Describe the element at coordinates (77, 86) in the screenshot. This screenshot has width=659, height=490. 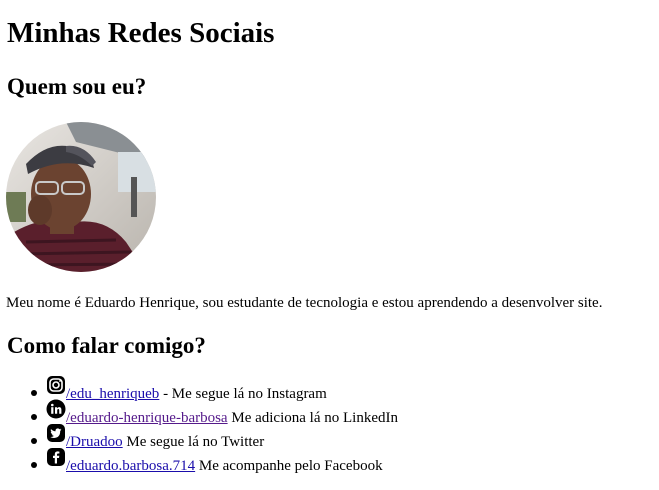
I see `about-heading: Quem sou eu?` at that location.